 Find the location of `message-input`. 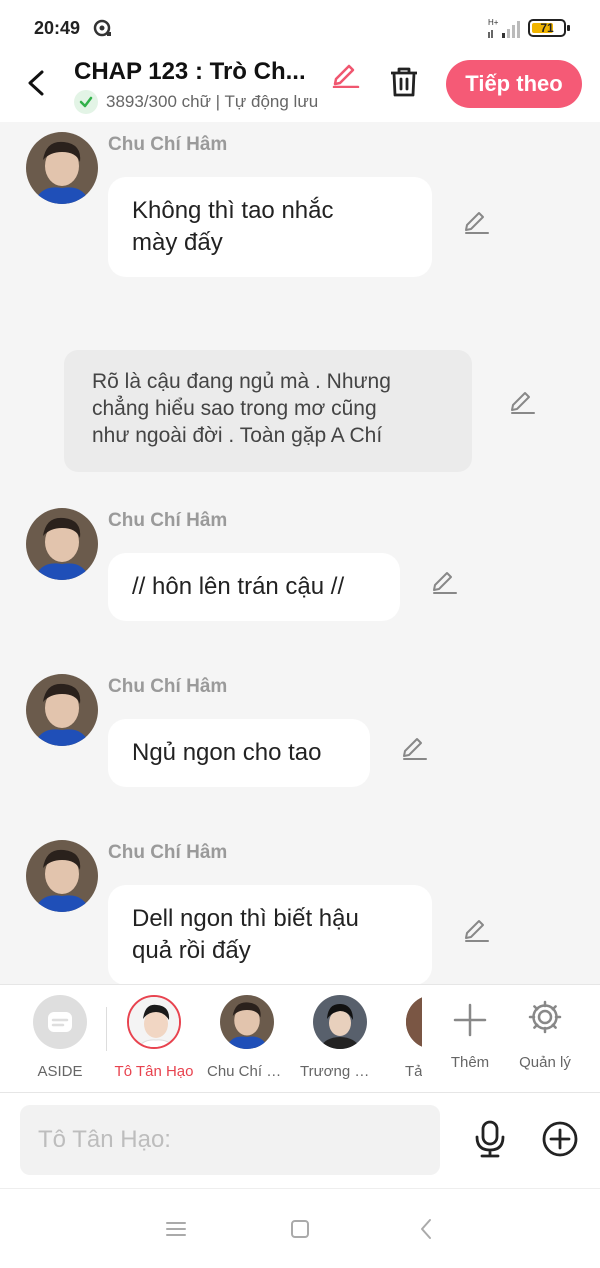

message-input is located at coordinates (230, 1140).